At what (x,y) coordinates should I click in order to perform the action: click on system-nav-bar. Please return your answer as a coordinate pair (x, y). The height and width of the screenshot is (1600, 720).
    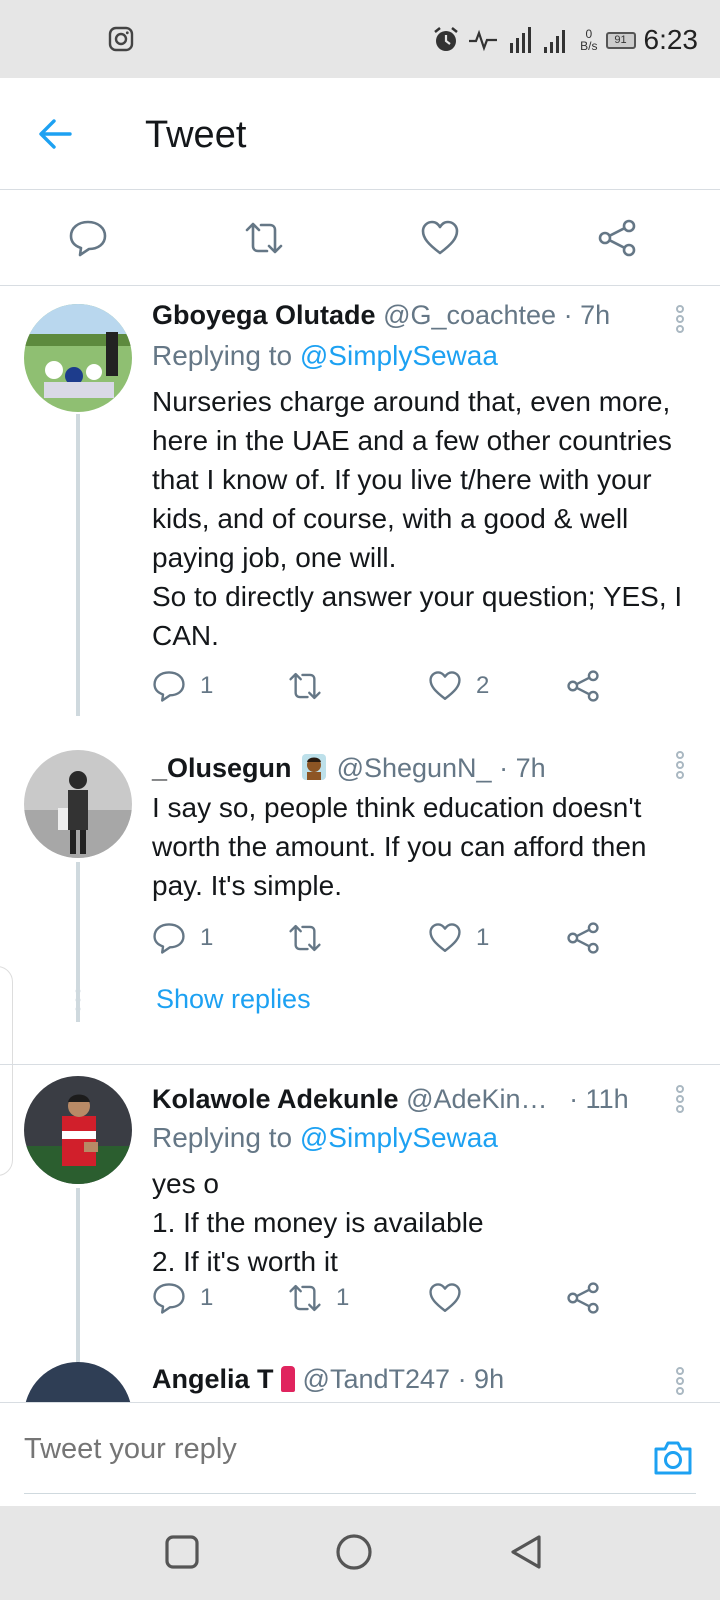
    Looking at the image, I should click on (360, 1553).